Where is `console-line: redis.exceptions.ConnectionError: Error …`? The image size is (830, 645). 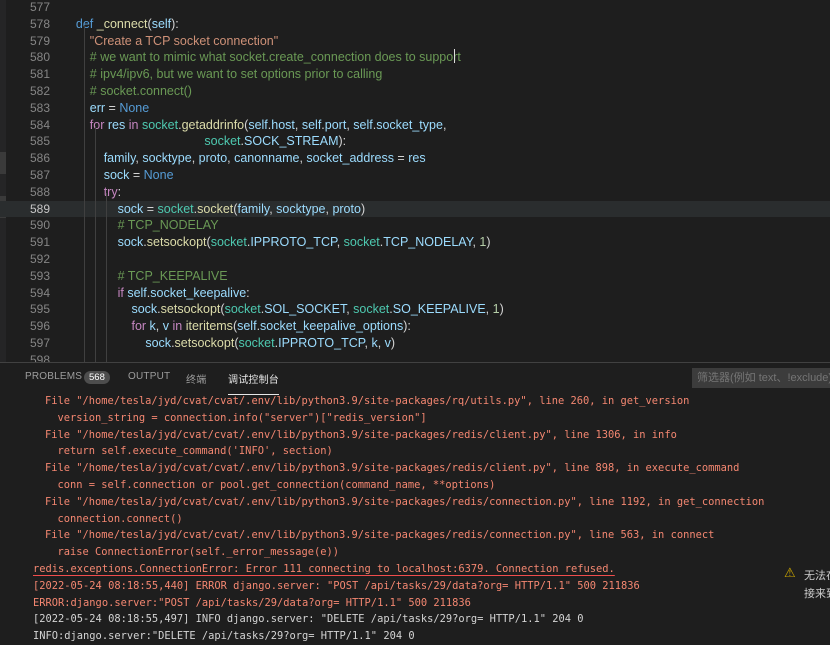 console-line: redis.exceptions.ConnectionError: Error … is located at coordinates (324, 569).